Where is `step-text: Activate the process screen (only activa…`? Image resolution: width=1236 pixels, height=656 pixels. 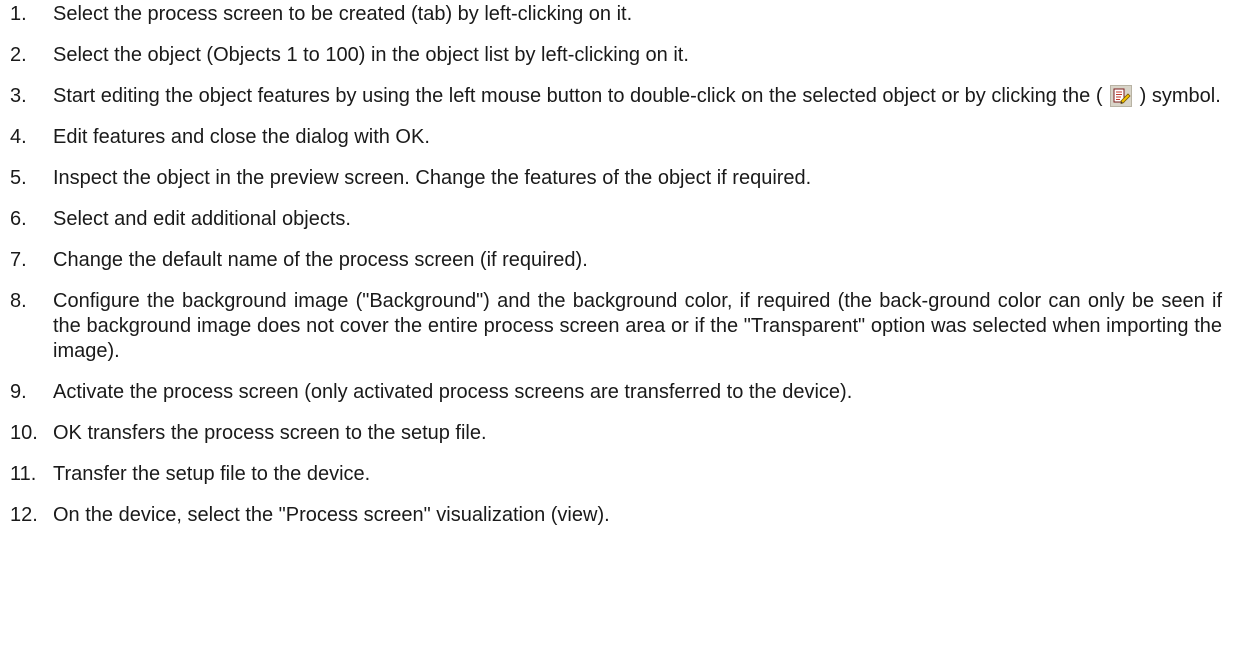 step-text: Activate the process screen (only activa… is located at coordinates (453, 392).